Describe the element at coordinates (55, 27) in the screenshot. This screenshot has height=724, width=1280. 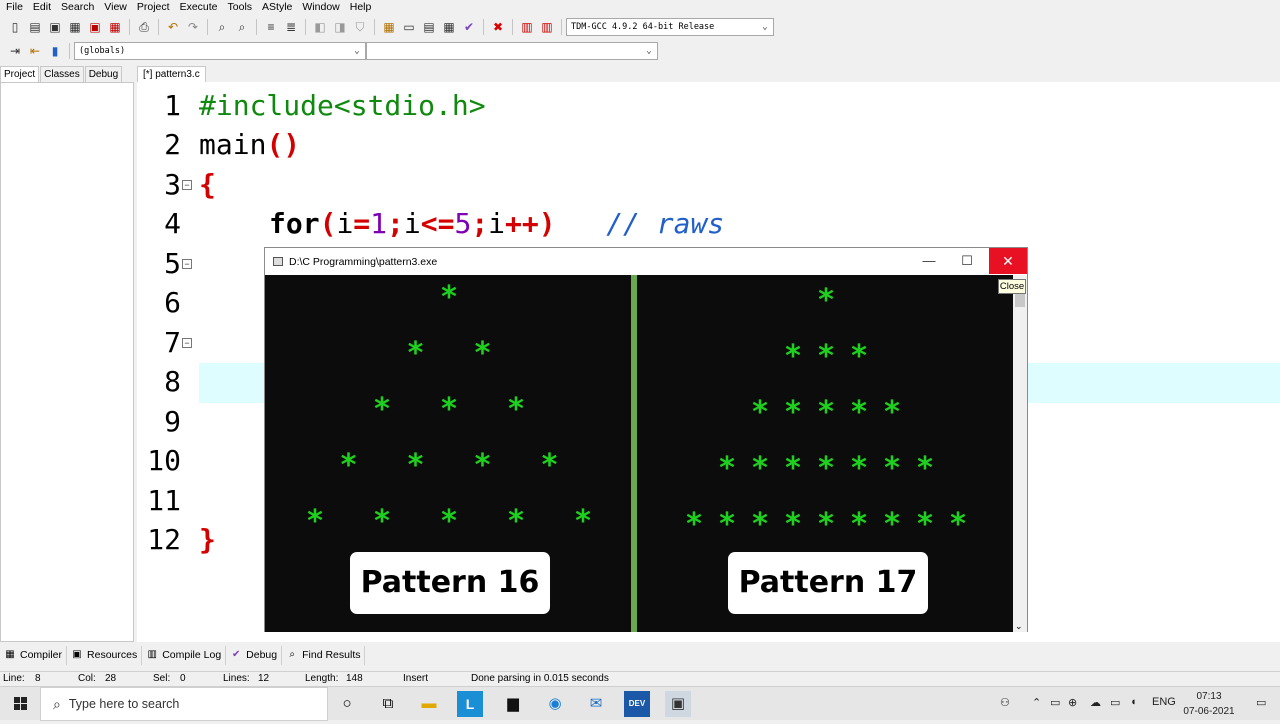
I see `save-icon: ▣` at that location.